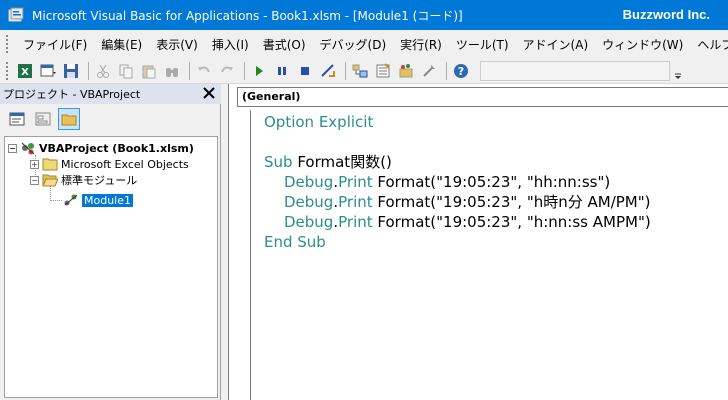 This screenshot has height=400, width=728. Describe the element at coordinates (121, 44) in the screenshot. I see `menu-edit: 編集(E)` at that location.